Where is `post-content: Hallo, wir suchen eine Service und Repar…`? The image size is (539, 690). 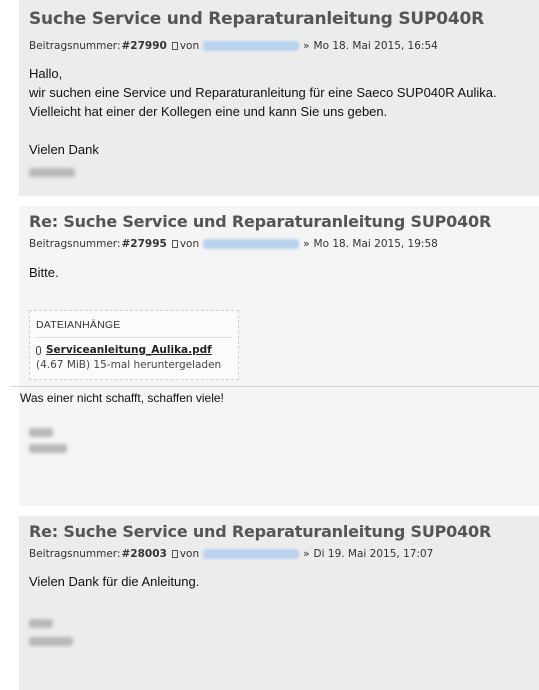
post-content: Hallo, wir suchen eine Service und Repar… is located at coordinates (263, 111).